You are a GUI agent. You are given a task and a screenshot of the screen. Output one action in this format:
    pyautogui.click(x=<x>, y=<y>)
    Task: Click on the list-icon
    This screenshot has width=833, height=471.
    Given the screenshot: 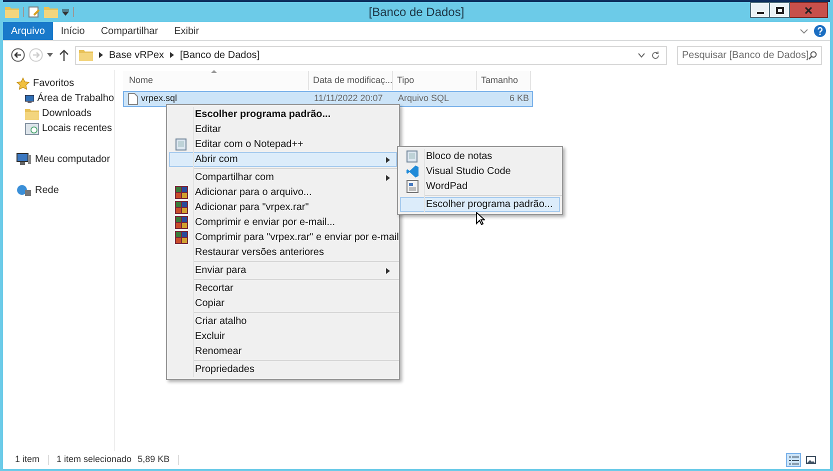 What is the action you would take?
    pyautogui.click(x=793, y=460)
    